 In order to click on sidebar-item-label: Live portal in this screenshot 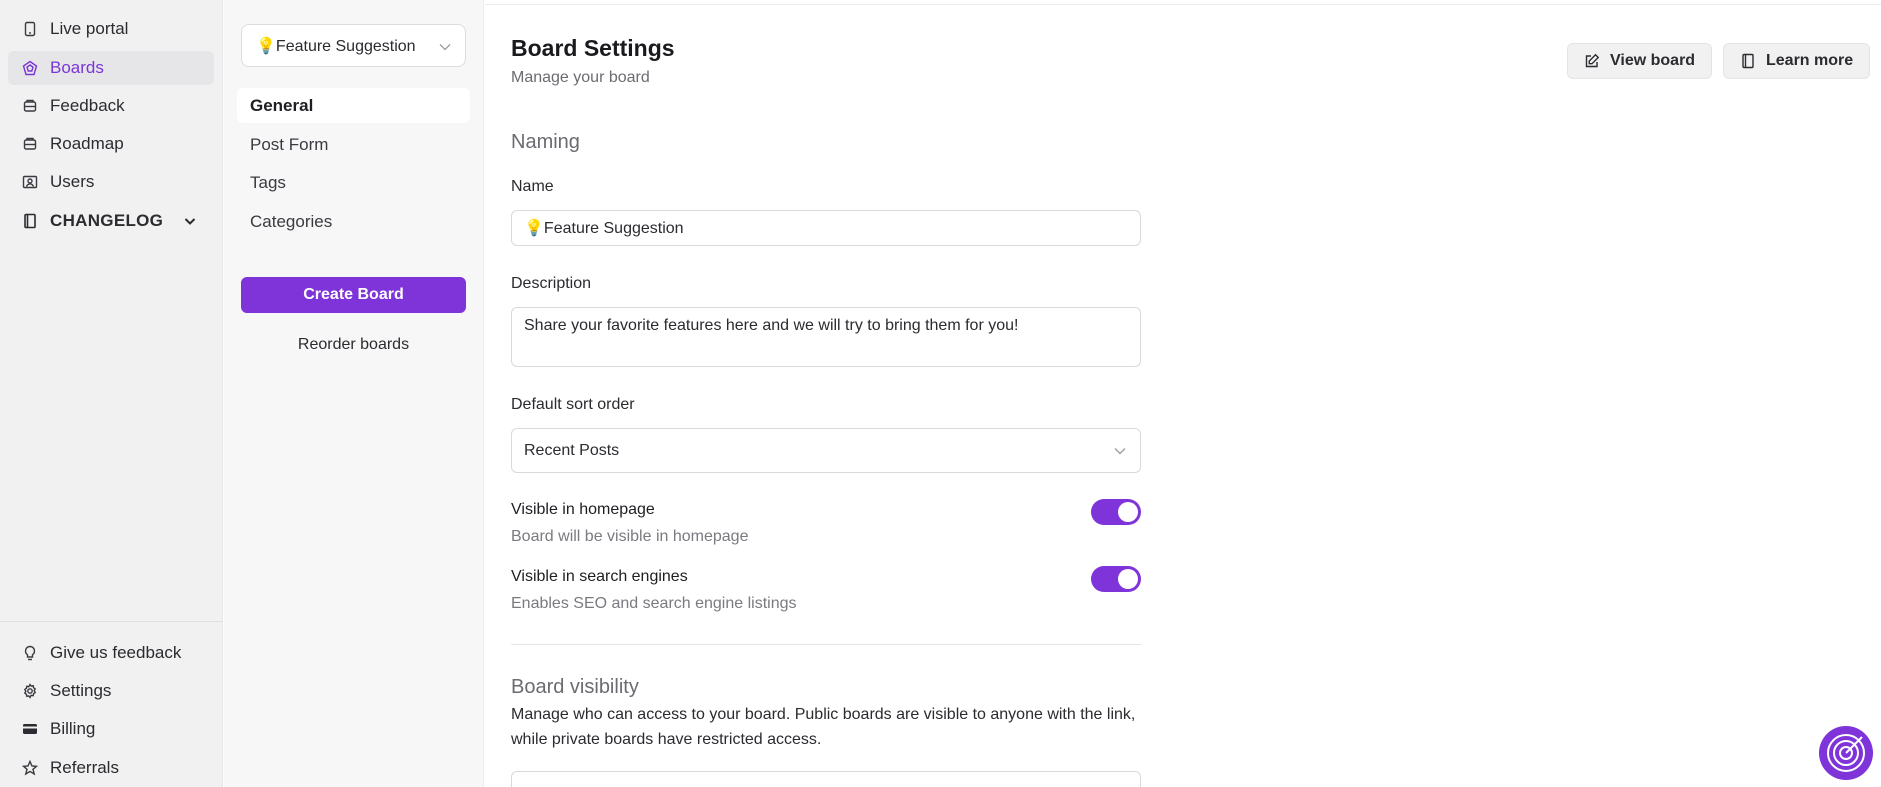, I will do `click(89, 28)`.